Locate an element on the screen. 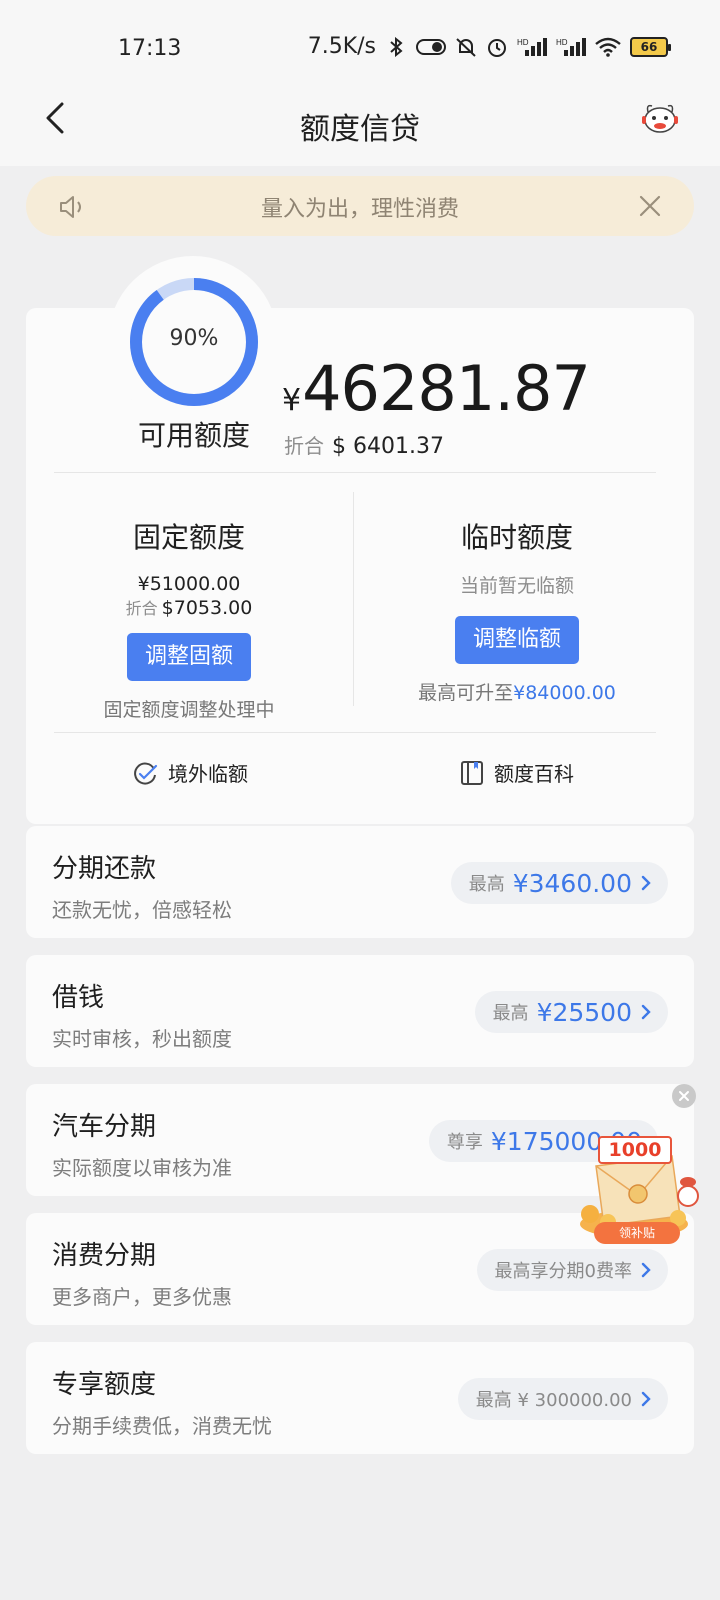  fixed-credit-note: 固定额度调整处理中 is located at coordinates (189, 710).